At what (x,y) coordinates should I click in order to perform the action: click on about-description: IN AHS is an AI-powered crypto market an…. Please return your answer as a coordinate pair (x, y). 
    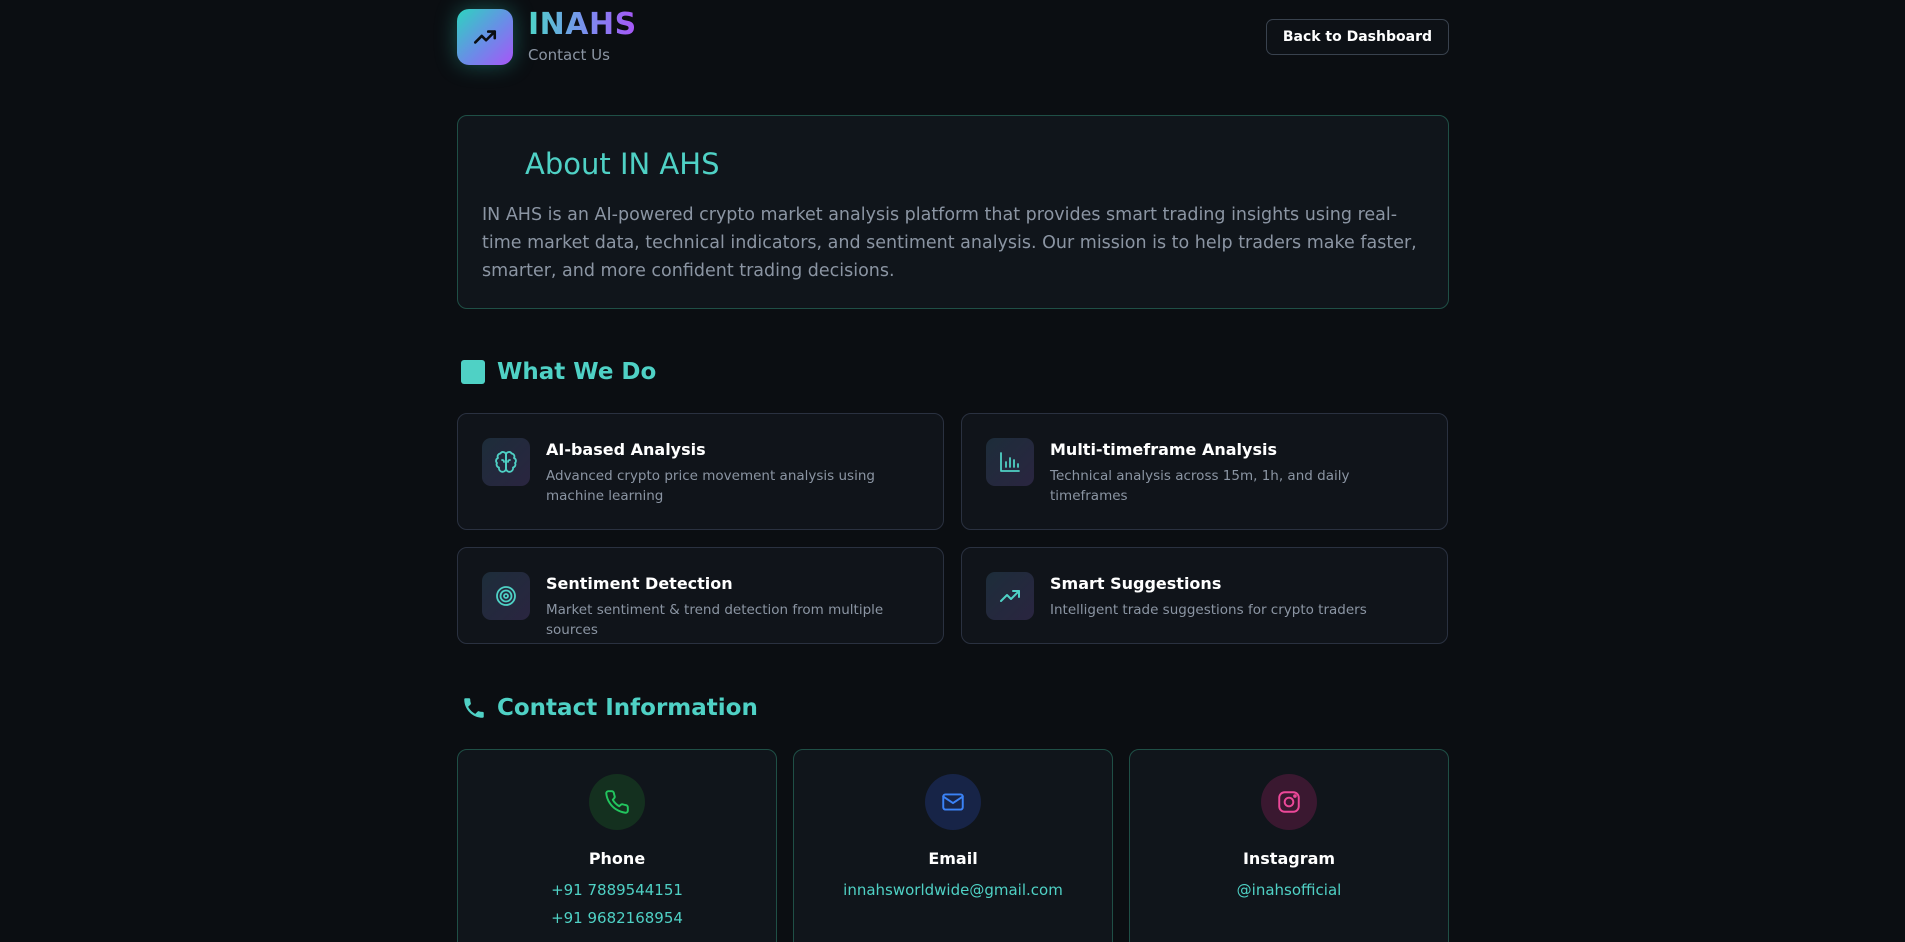
    Looking at the image, I should click on (949, 243).